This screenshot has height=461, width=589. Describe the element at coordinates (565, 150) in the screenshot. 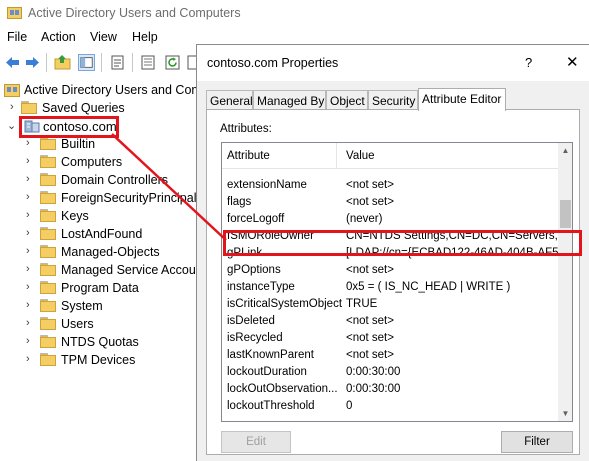

I see `scroll-up-icon: ▲` at that location.